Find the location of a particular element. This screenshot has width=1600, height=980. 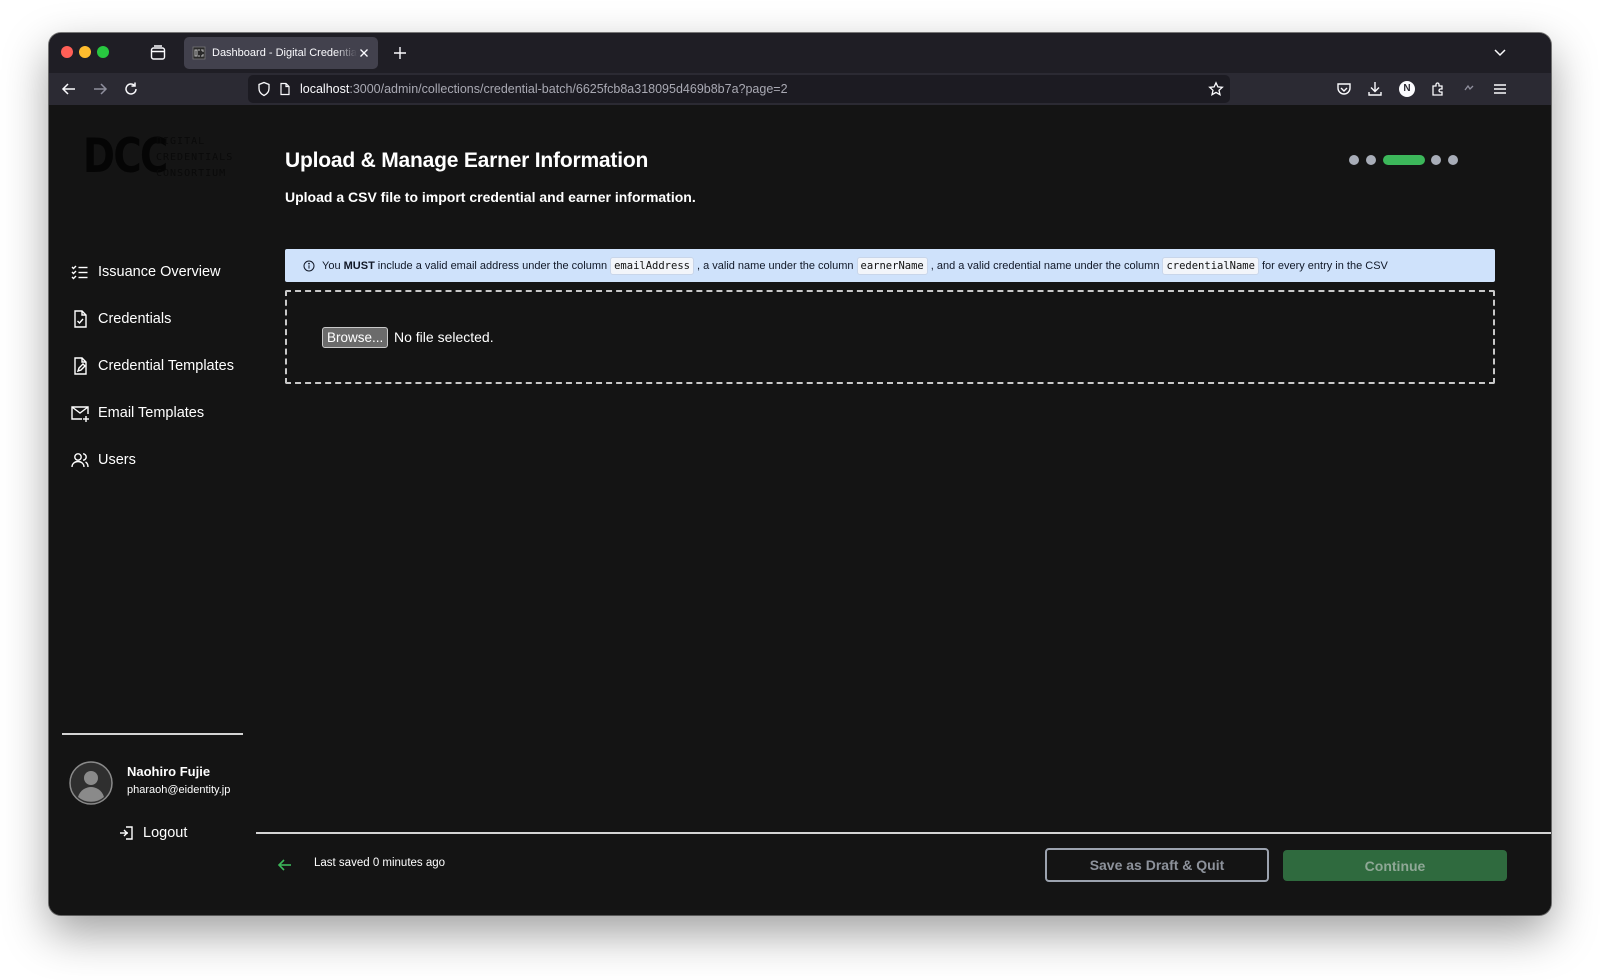

avatar is located at coordinates (91, 783).